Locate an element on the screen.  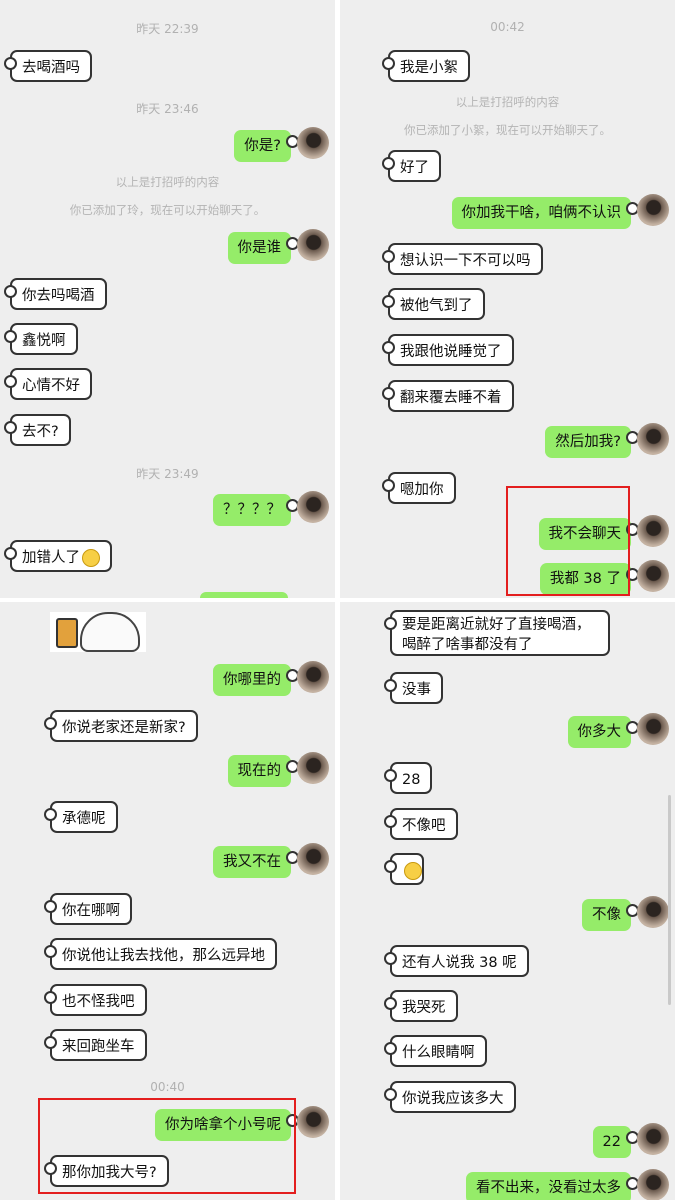
message-bubble: 没事 is located at coordinates (413, 688).